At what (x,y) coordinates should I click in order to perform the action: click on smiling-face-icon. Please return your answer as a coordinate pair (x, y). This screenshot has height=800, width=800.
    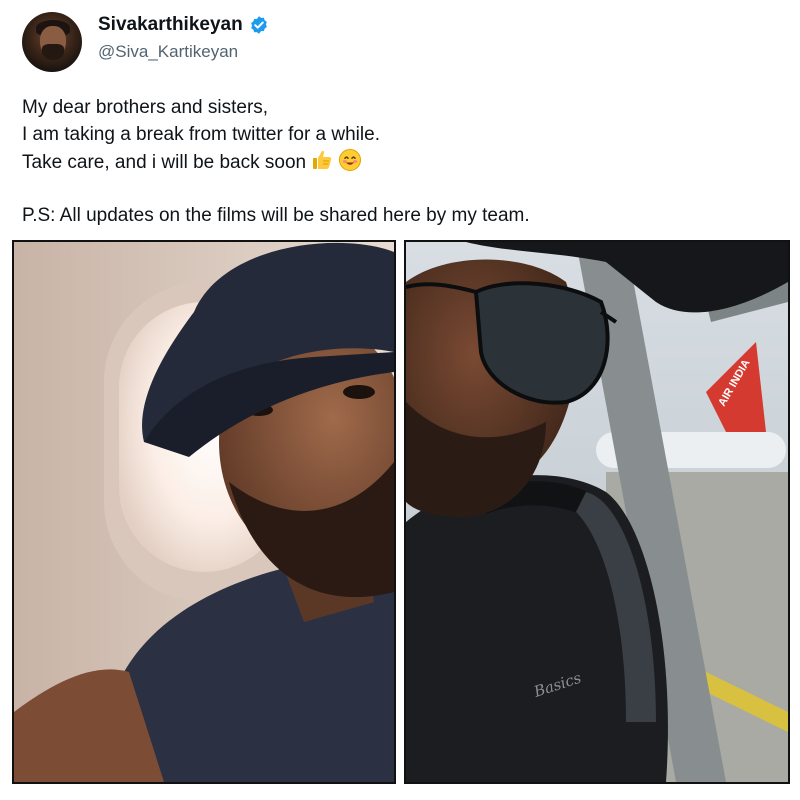
    Looking at the image, I should click on (350, 160).